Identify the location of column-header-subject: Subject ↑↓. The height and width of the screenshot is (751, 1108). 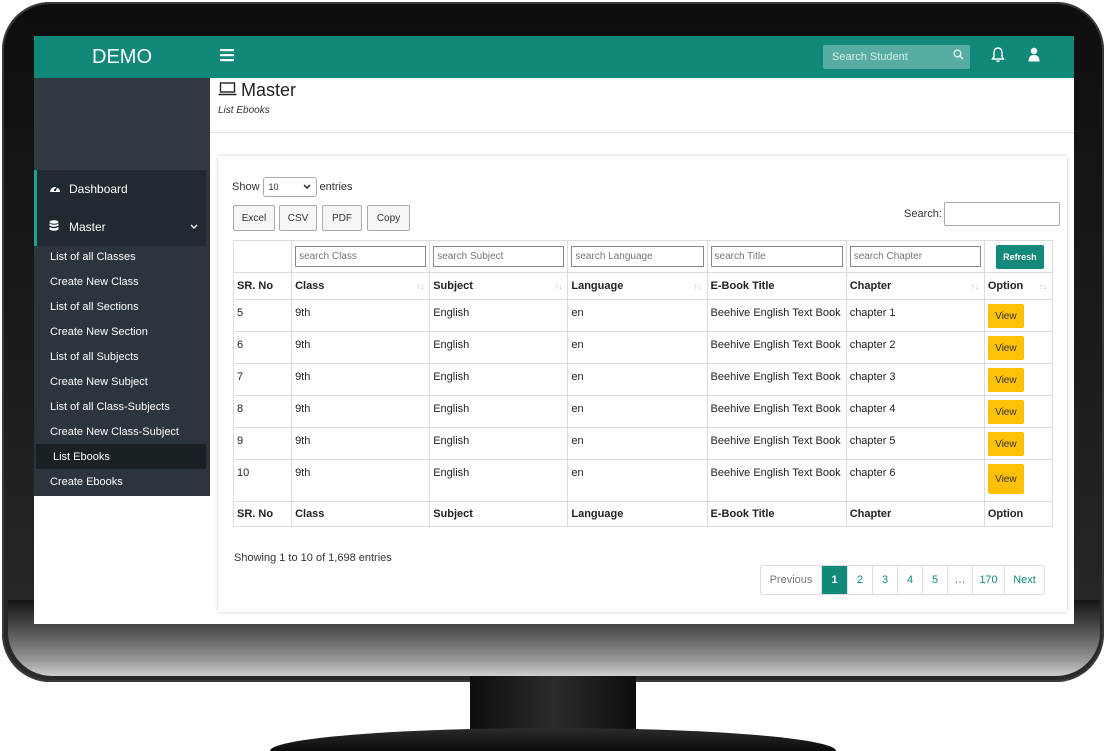
(499, 286).